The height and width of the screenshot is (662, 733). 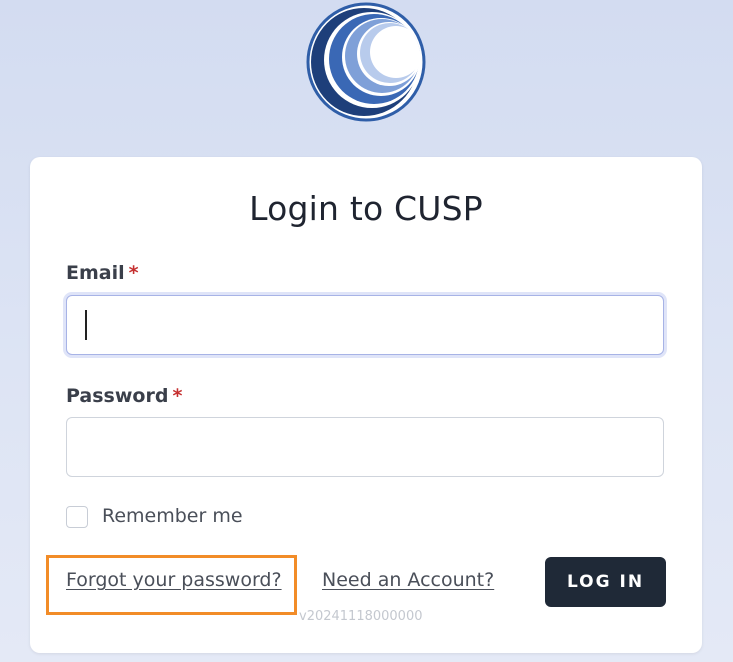 What do you see at coordinates (86, 325) in the screenshot?
I see `text-caret` at bounding box center [86, 325].